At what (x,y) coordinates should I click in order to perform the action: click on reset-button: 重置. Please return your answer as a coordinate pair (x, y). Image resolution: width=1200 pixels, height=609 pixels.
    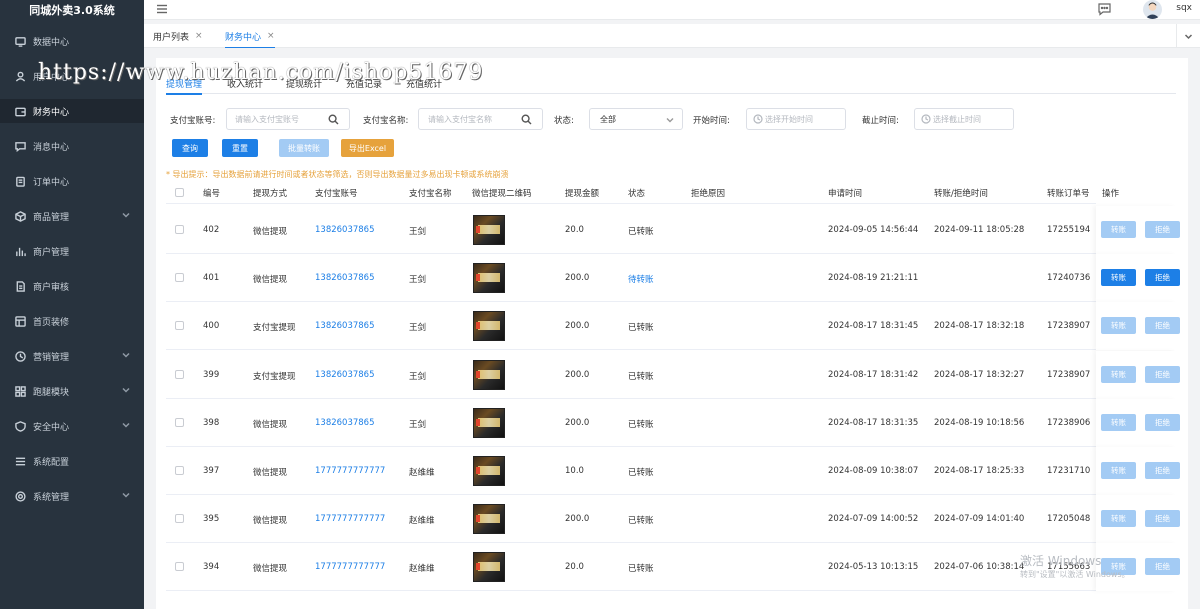
    Looking at the image, I should click on (240, 148).